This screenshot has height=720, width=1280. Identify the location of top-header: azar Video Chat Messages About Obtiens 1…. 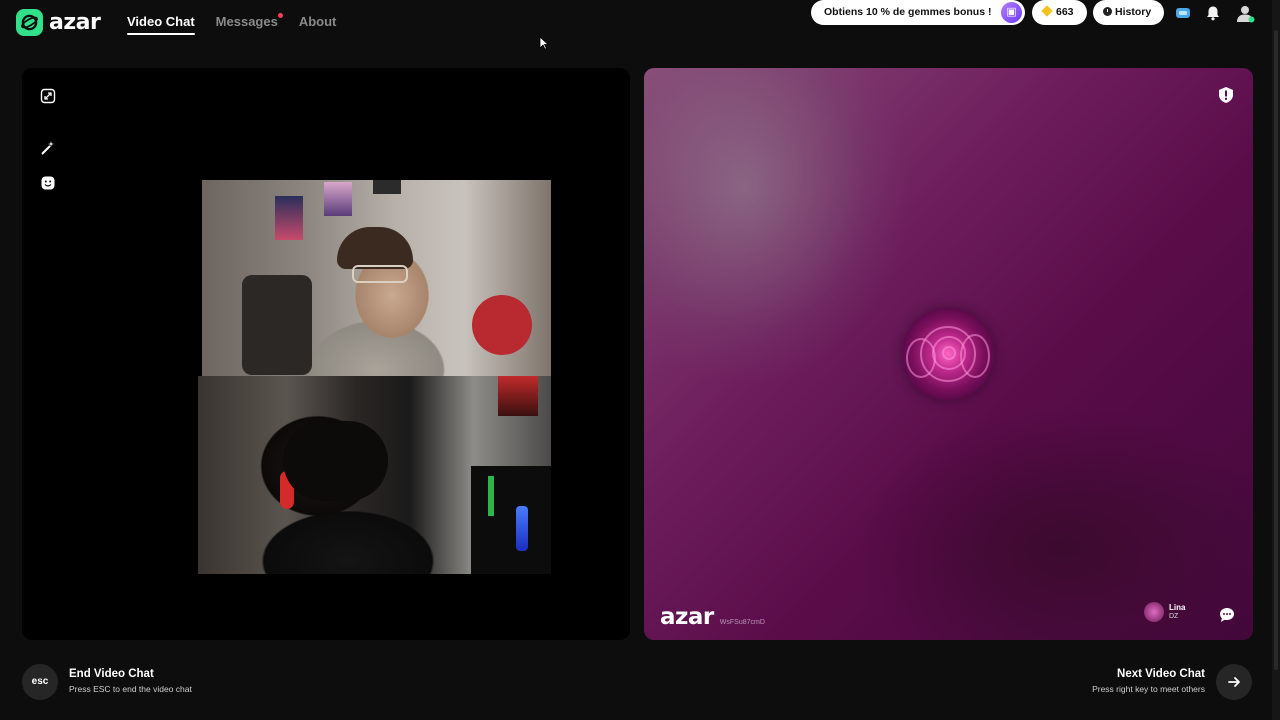
(640, 25).